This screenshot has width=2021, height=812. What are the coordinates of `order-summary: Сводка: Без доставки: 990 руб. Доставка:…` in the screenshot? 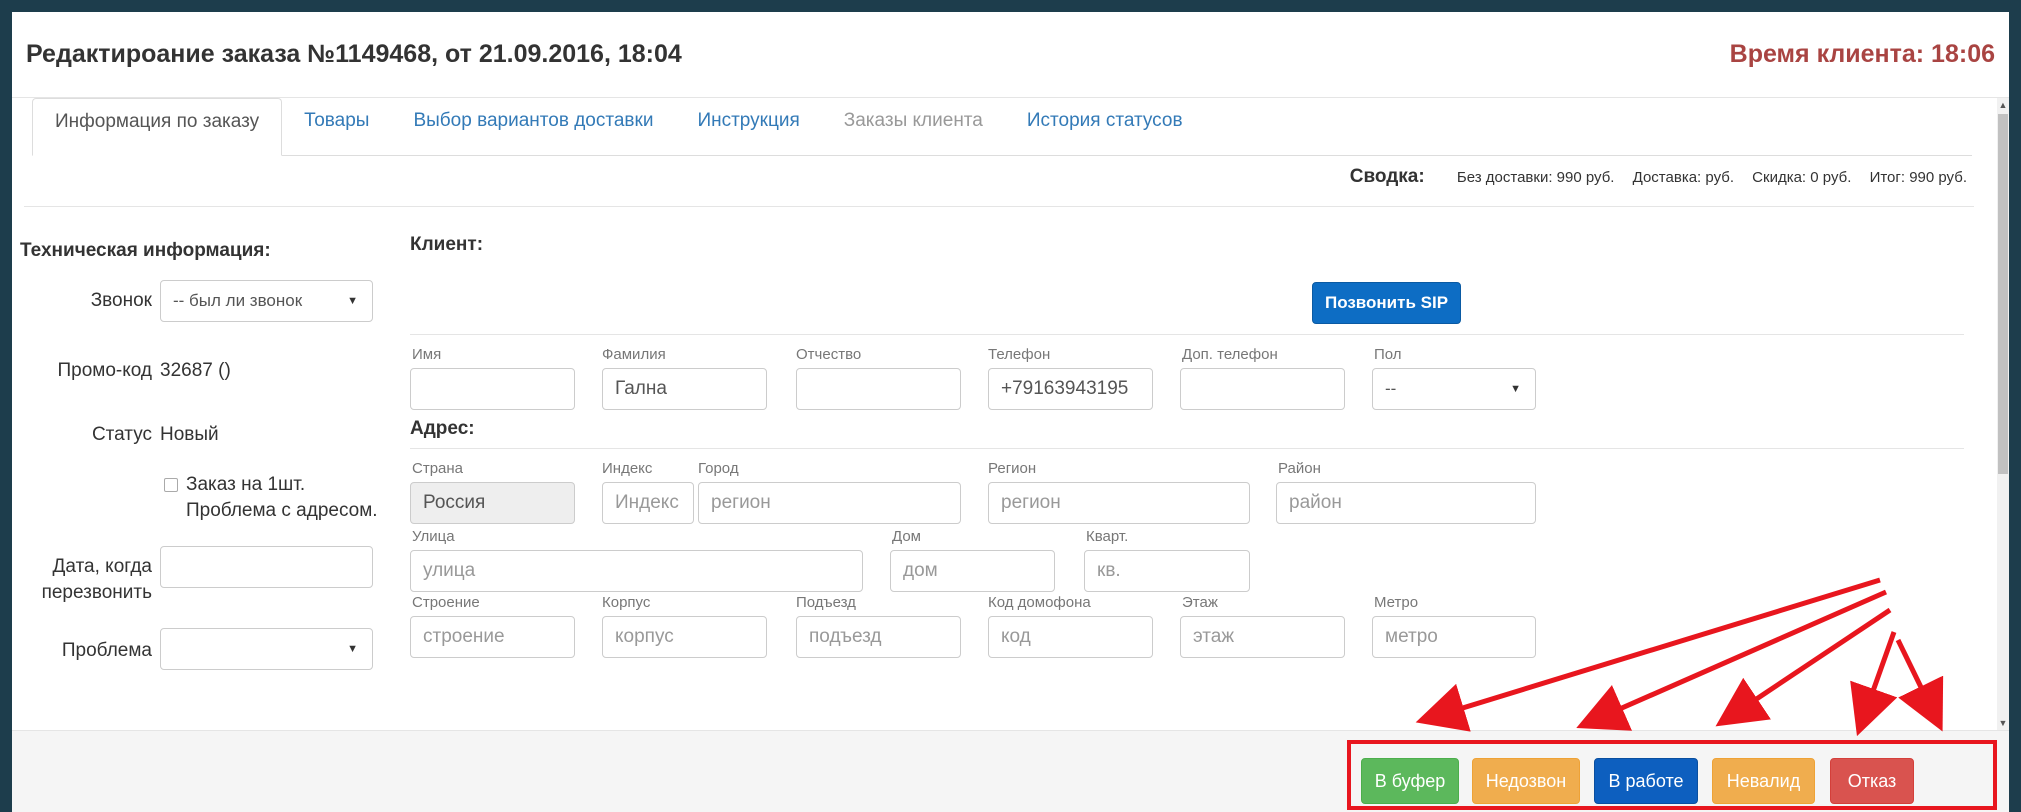 It's located at (1658, 177).